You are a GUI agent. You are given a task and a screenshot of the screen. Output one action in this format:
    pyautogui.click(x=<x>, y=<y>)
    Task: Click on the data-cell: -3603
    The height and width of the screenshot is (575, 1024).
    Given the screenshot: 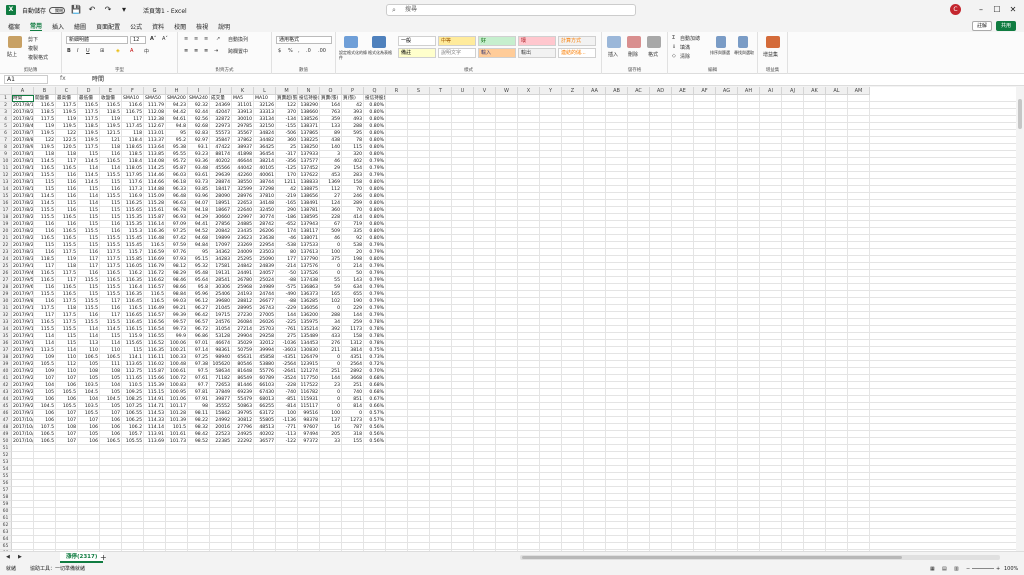 What is the action you would take?
    pyautogui.click(x=287, y=350)
    